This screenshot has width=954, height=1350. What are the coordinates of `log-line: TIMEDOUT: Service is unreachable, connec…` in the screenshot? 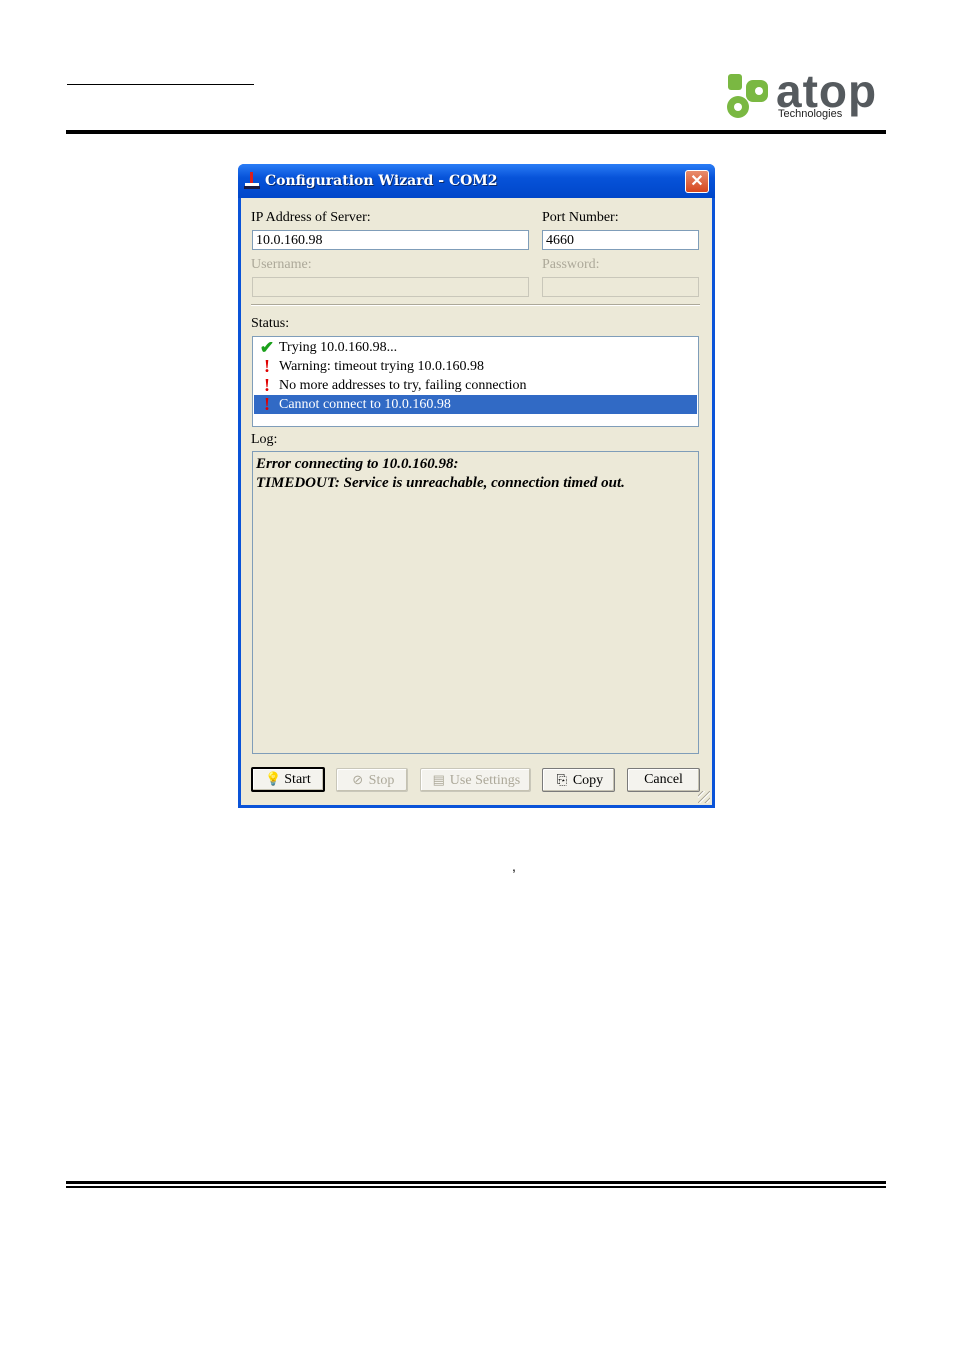 It's located at (440, 483).